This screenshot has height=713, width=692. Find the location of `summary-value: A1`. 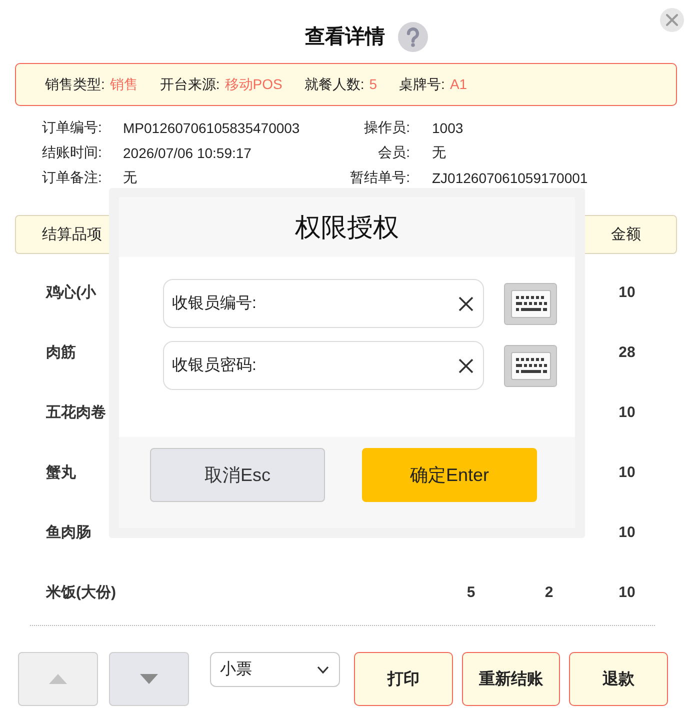

summary-value: A1 is located at coordinates (459, 85).